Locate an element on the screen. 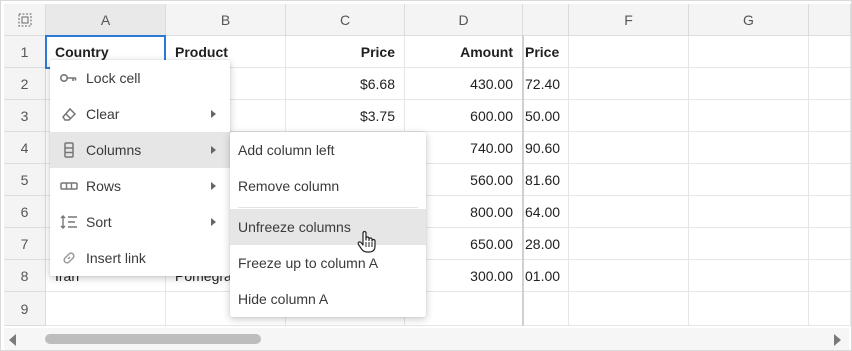 Image resolution: width=852 pixels, height=351 pixels. cell-c2: $6.68 is located at coordinates (345, 84).